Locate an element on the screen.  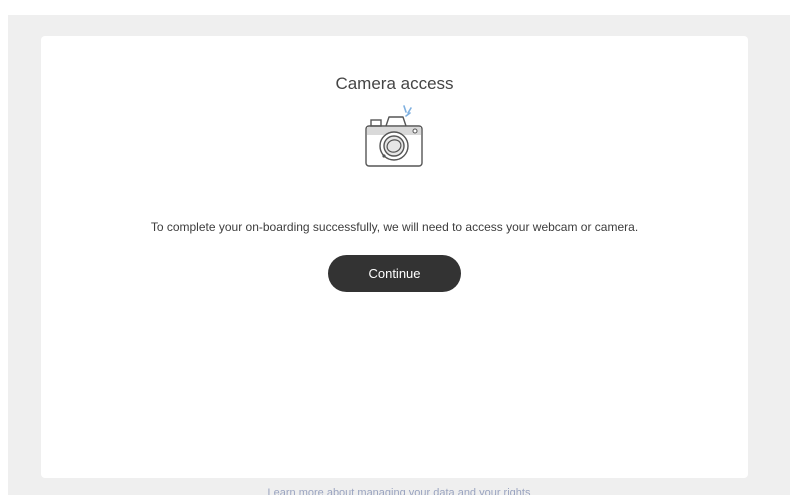
dialog-title: Camera access is located at coordinates (394, 83).